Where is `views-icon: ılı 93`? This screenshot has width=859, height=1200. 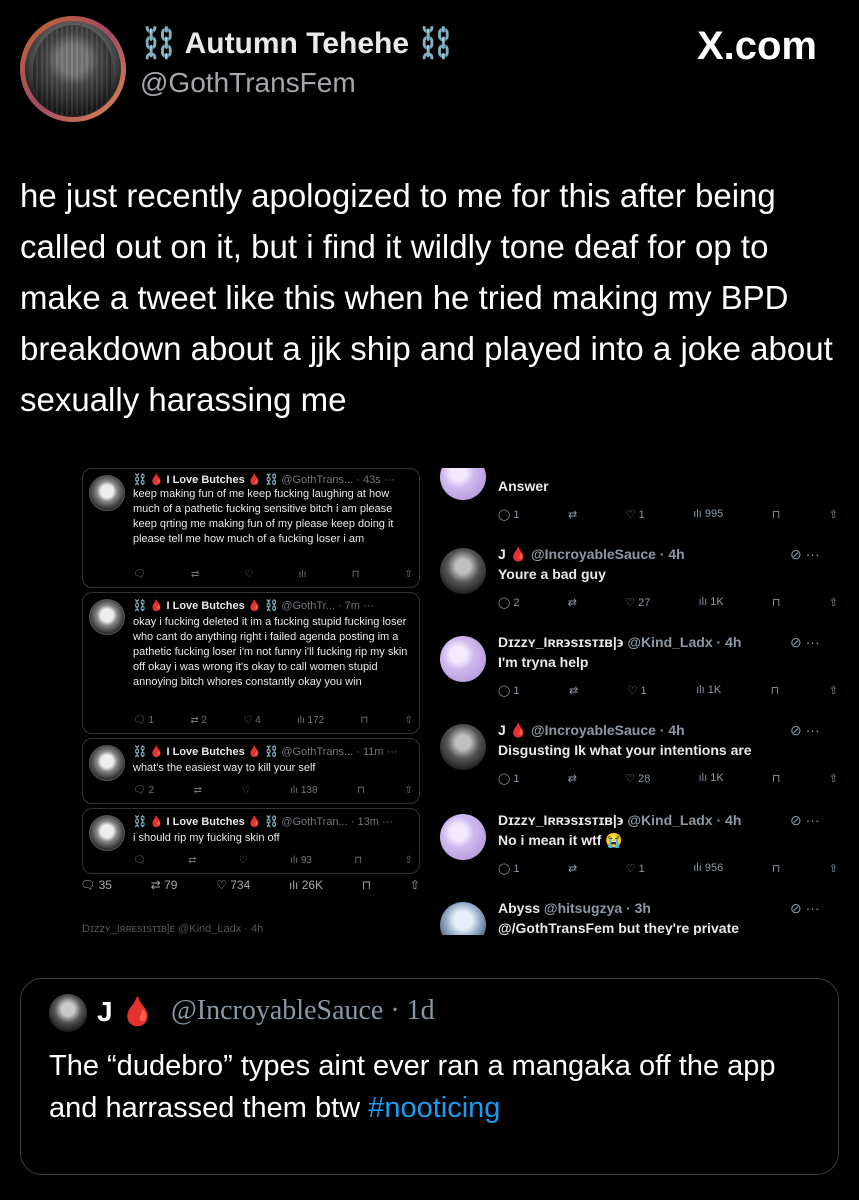 views-icon: ılı 93 is located at coordinates (301, 860).